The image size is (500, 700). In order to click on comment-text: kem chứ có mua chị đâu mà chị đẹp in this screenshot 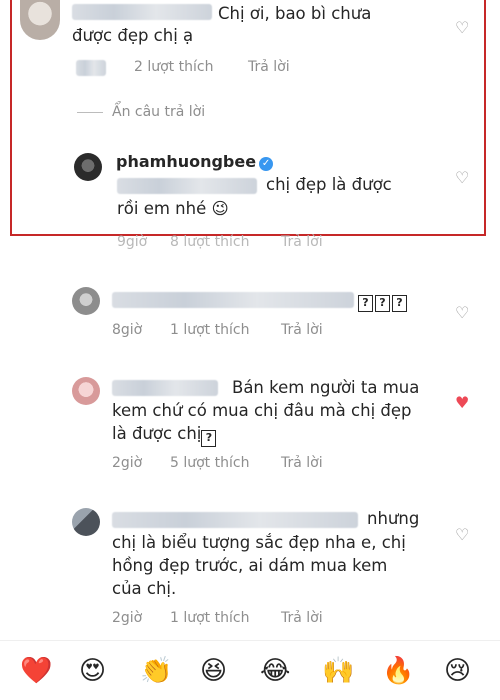, I will do `click(262, 410)`.